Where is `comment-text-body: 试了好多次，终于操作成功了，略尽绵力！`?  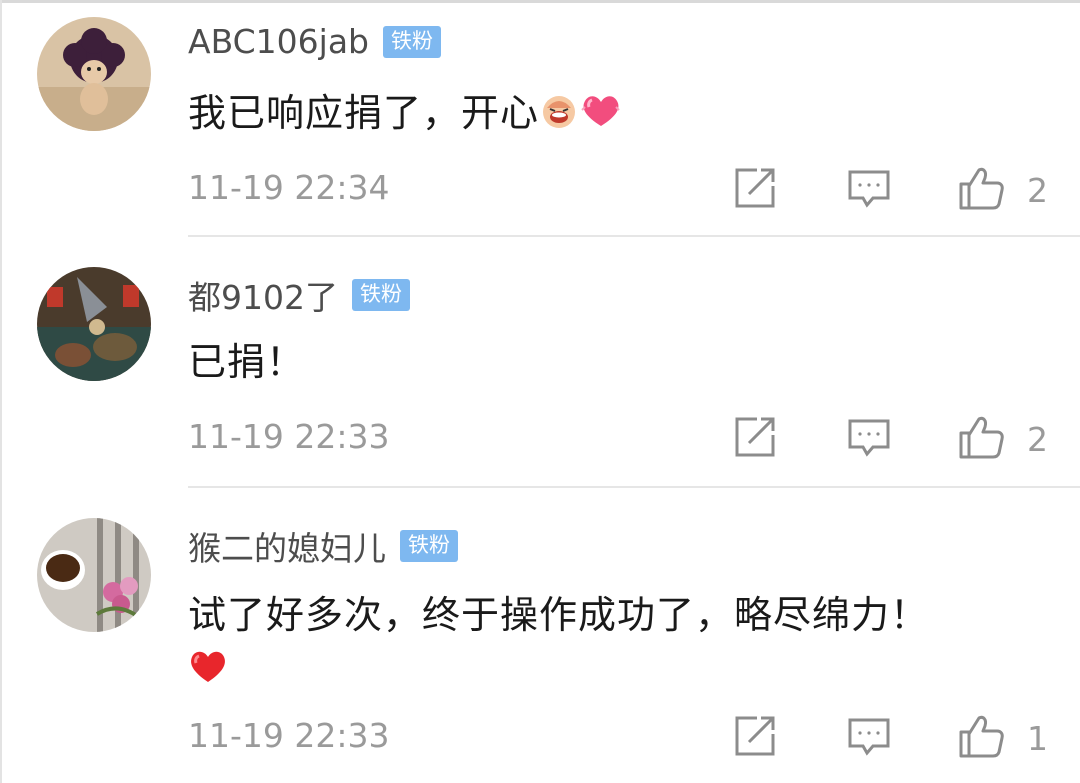 comment-text-body: 试了好多次，终于操作成功了，略尽绵力！ is located at coordinates (559, 615).